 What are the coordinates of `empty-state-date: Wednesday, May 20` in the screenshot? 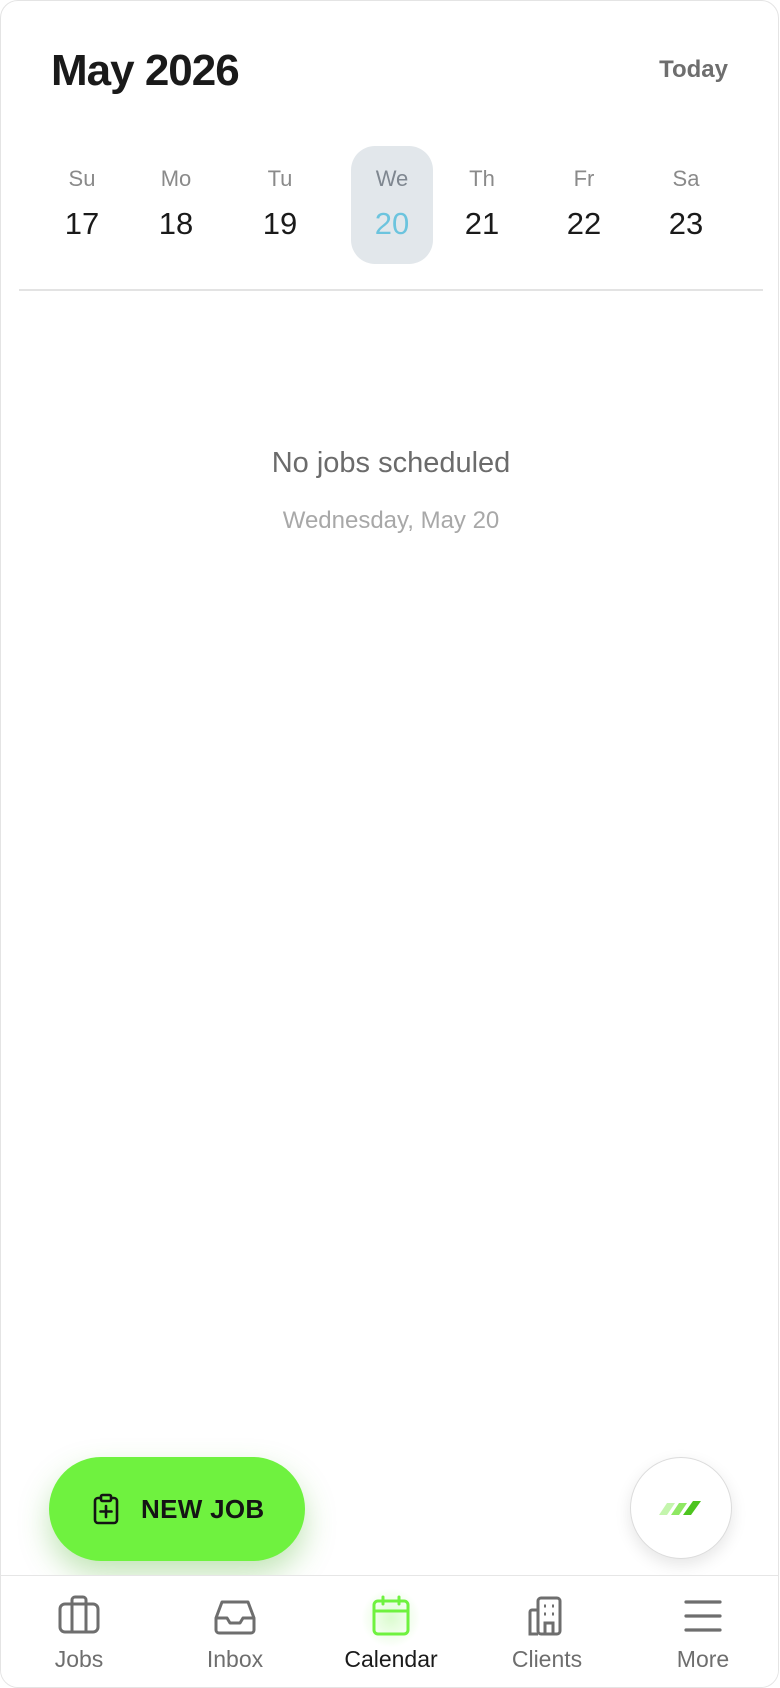 It's located at (391, 520).